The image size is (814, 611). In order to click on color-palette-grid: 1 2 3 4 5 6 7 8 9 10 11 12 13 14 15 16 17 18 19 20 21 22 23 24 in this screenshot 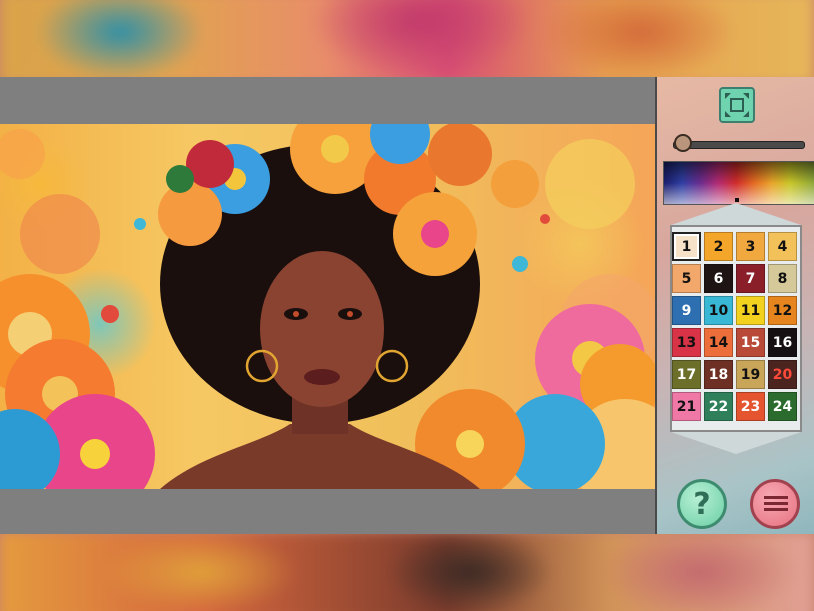, I will do `click(738, 326)`.